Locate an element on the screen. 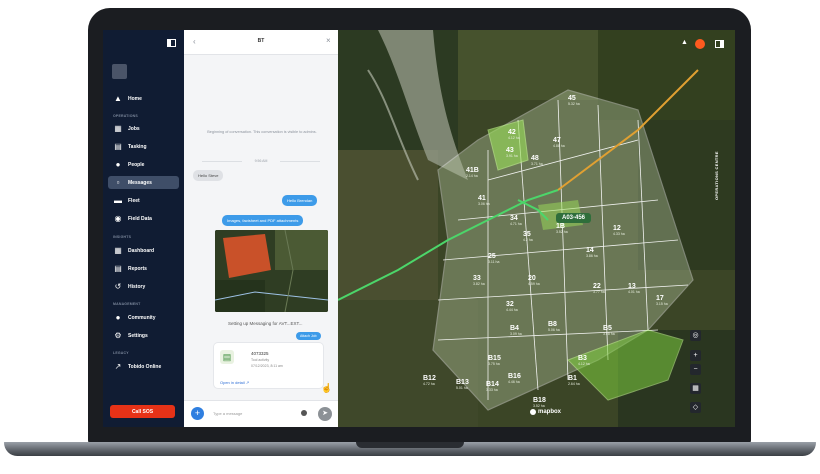  history-icon: ↺ is located at coordinates (118, 286).